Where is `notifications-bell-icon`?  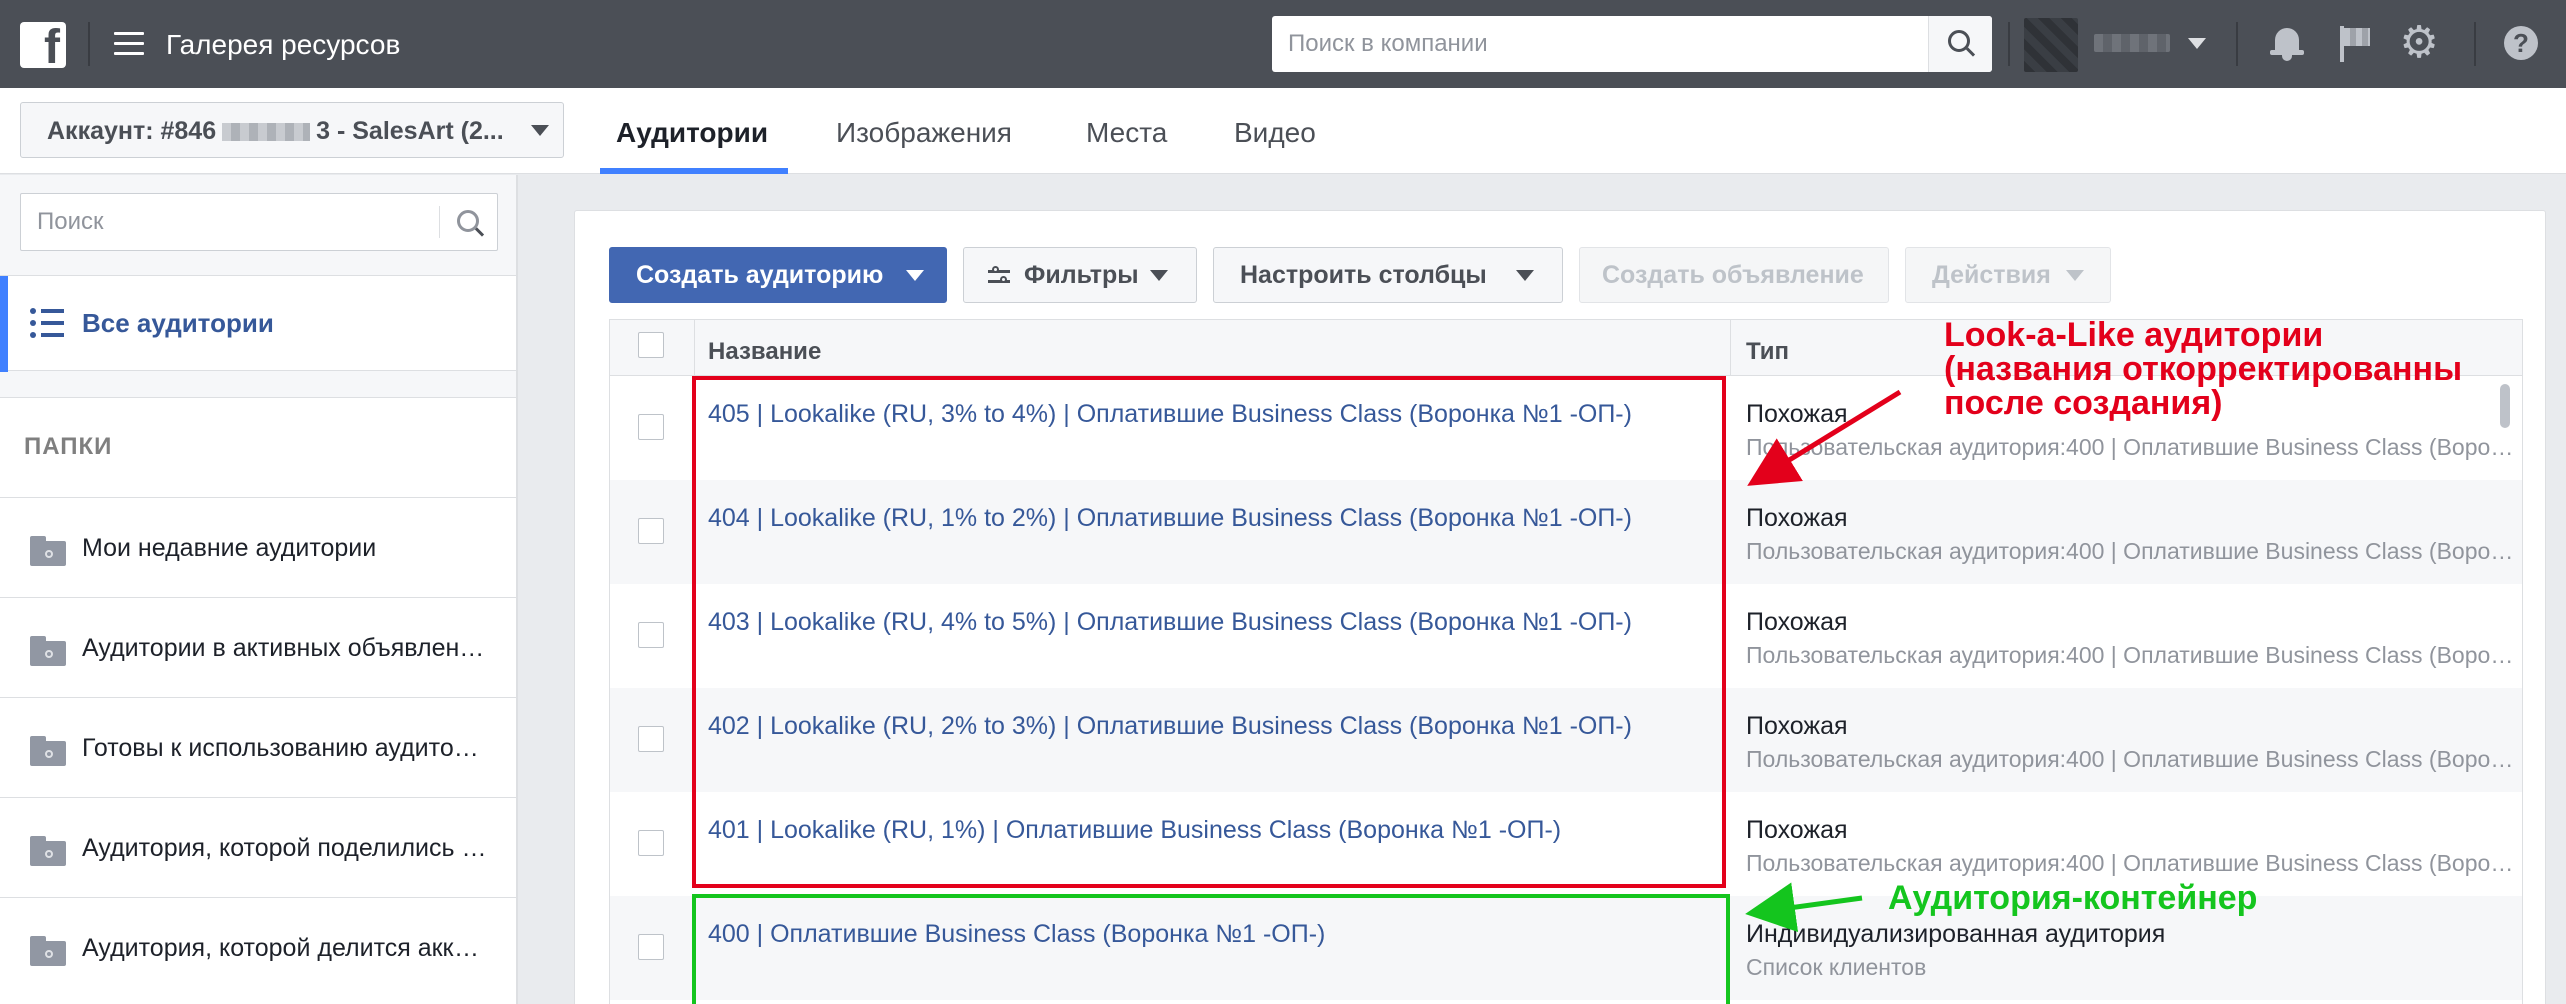 notifications-bell-icon is located at coordinates (2287, 43).